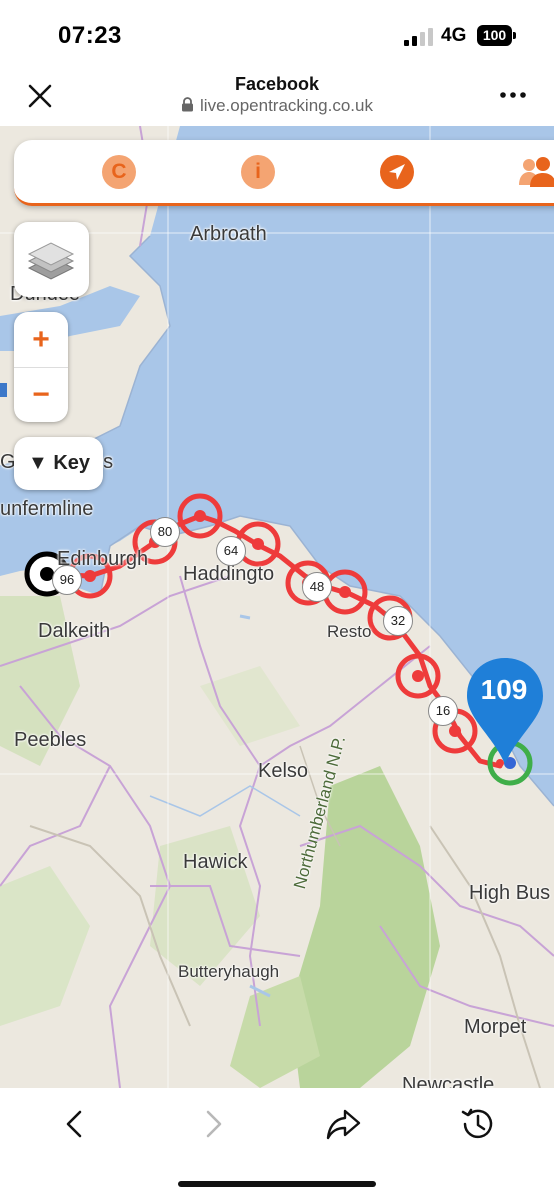 The height and width of the screenshot is (1199, 554). What do you see at coordinates (188, 104) in the screenshot?
I see `lock-icon` at bounding box center [188, 104].